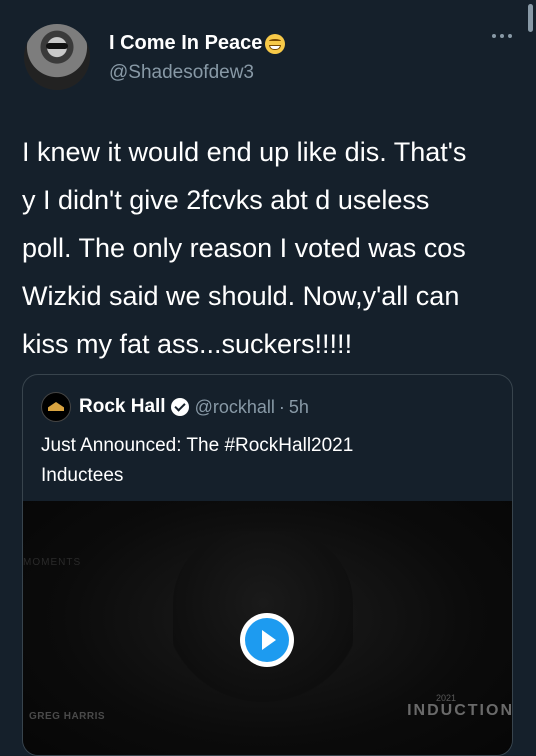  I want to click on author-name-row: I Come In Peace, so click(197, 43).